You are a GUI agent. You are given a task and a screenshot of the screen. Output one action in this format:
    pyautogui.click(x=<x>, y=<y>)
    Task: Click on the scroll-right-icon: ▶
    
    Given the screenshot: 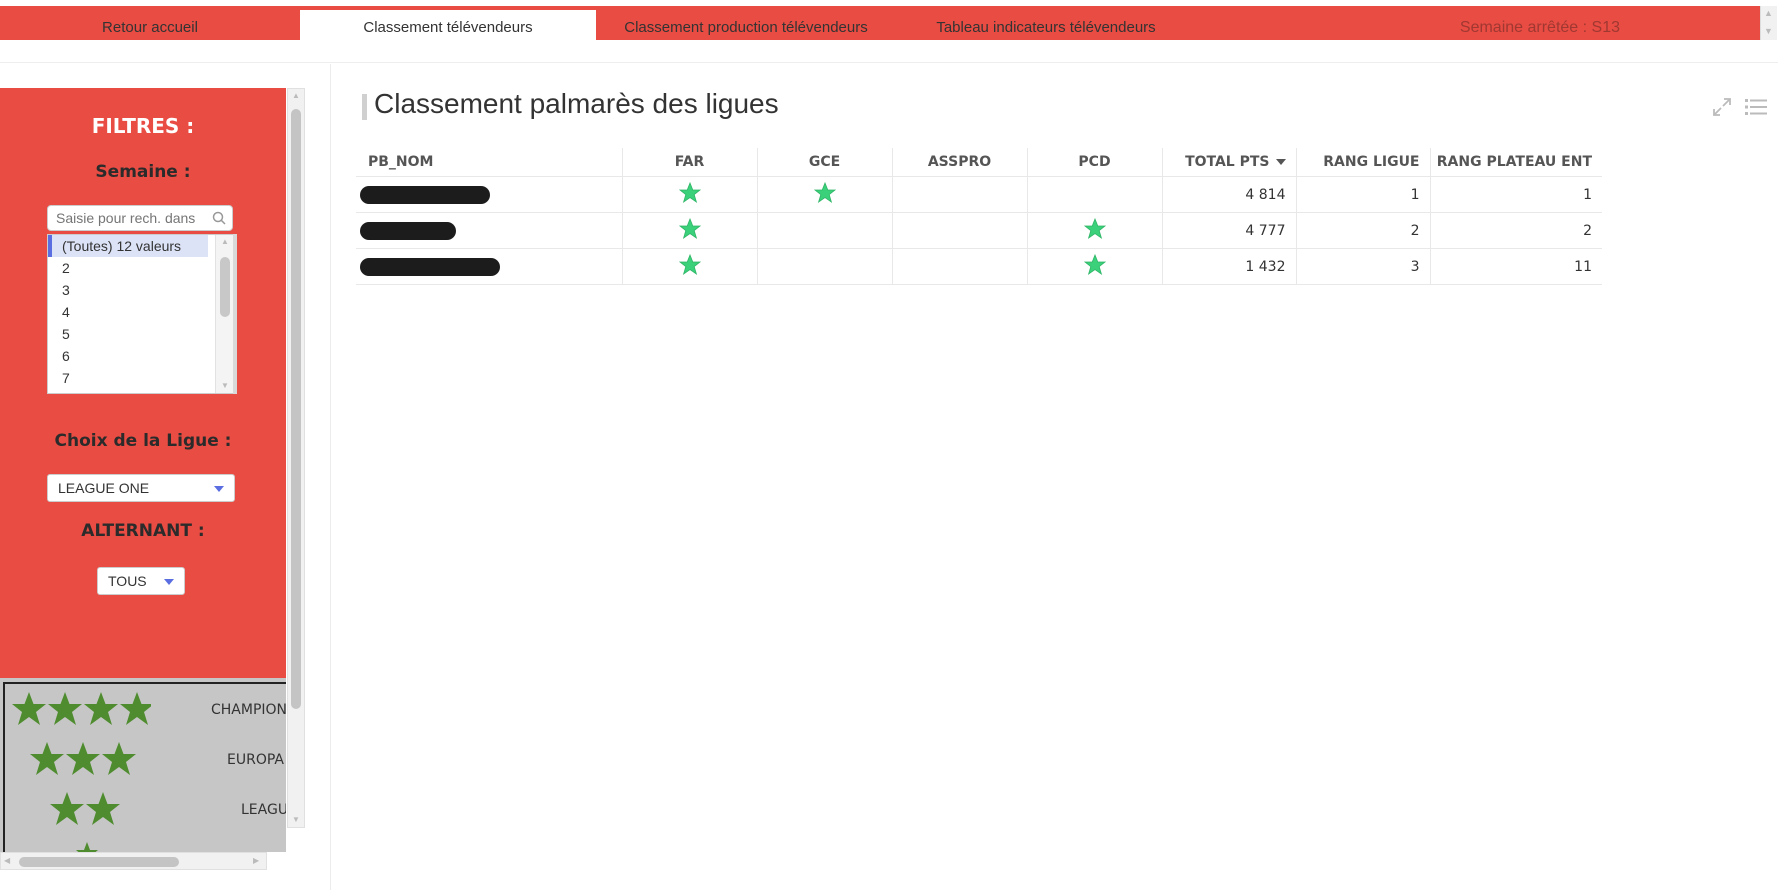 What is the action you would take?
    pyautogui.click(x=256, y=860)
    